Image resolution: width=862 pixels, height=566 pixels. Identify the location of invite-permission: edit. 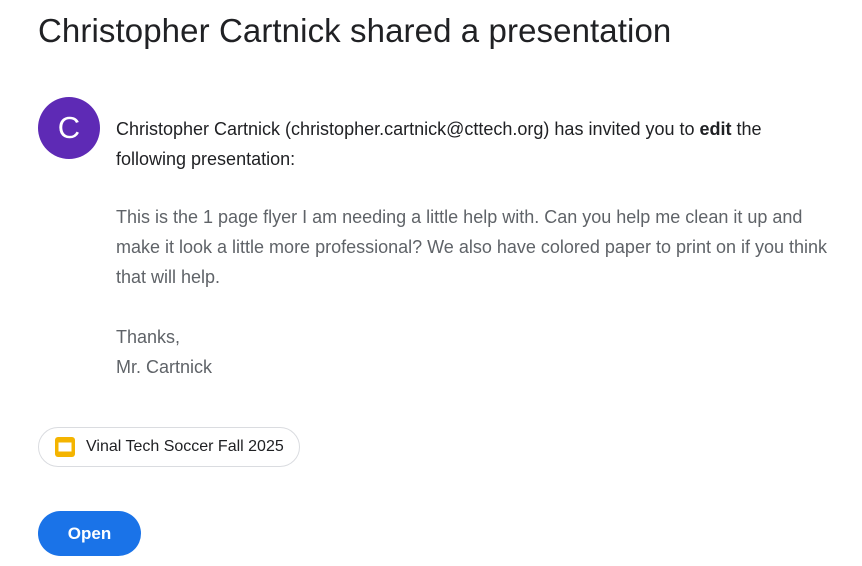
(715, 129).